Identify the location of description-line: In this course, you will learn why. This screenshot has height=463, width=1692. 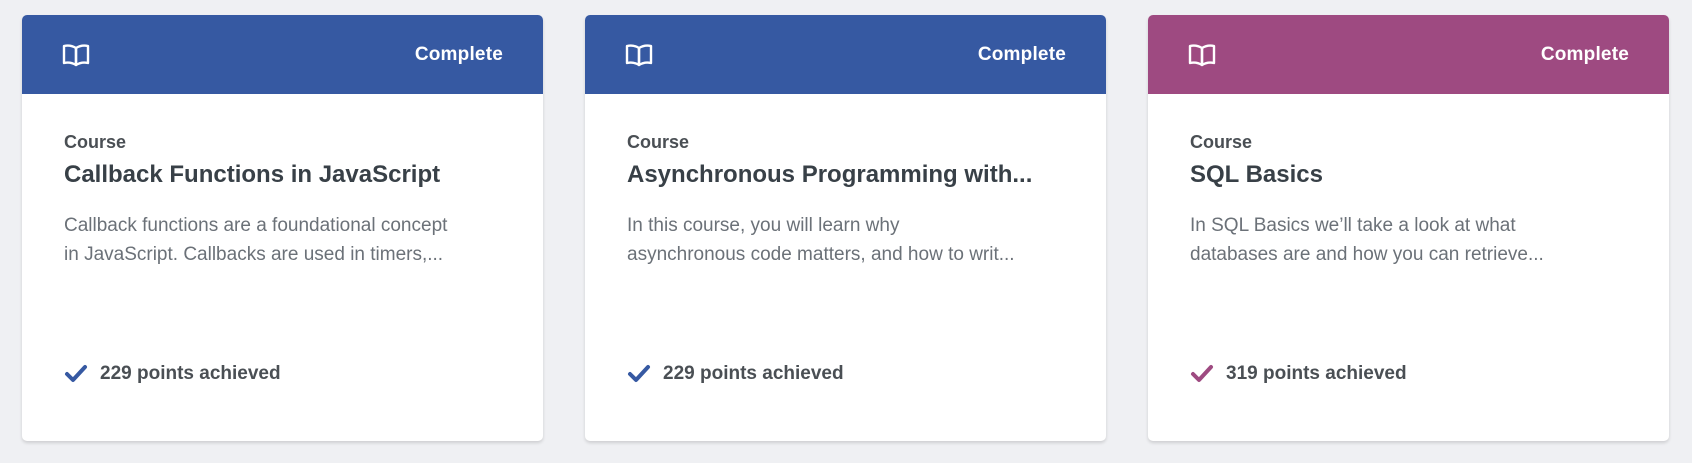
(763, 225).